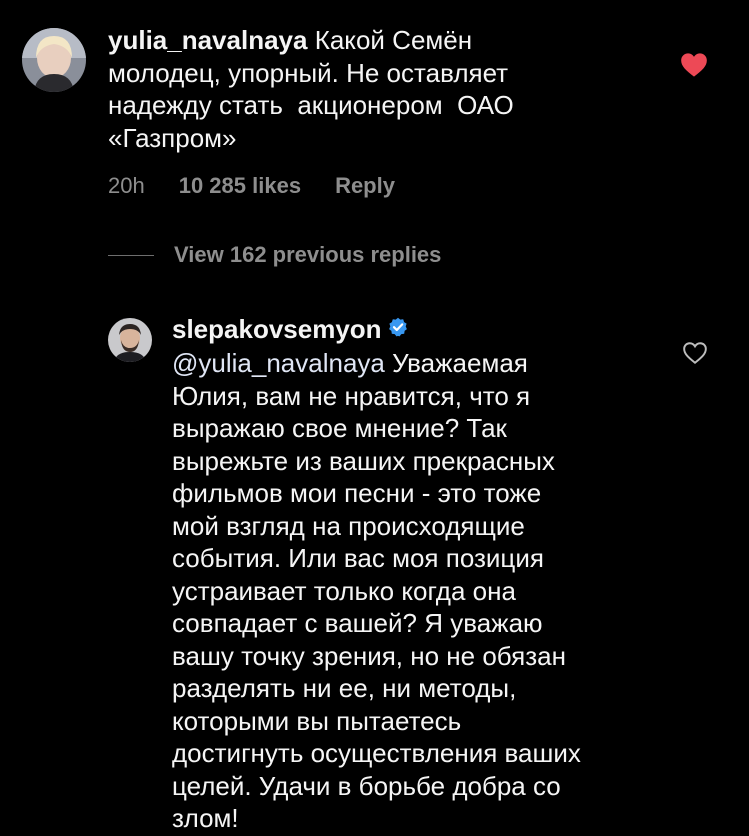  What do you see at coordinates (398, 328) in the screenshot?
I see `verified-badge-icon` at bounding box center [398, 328].